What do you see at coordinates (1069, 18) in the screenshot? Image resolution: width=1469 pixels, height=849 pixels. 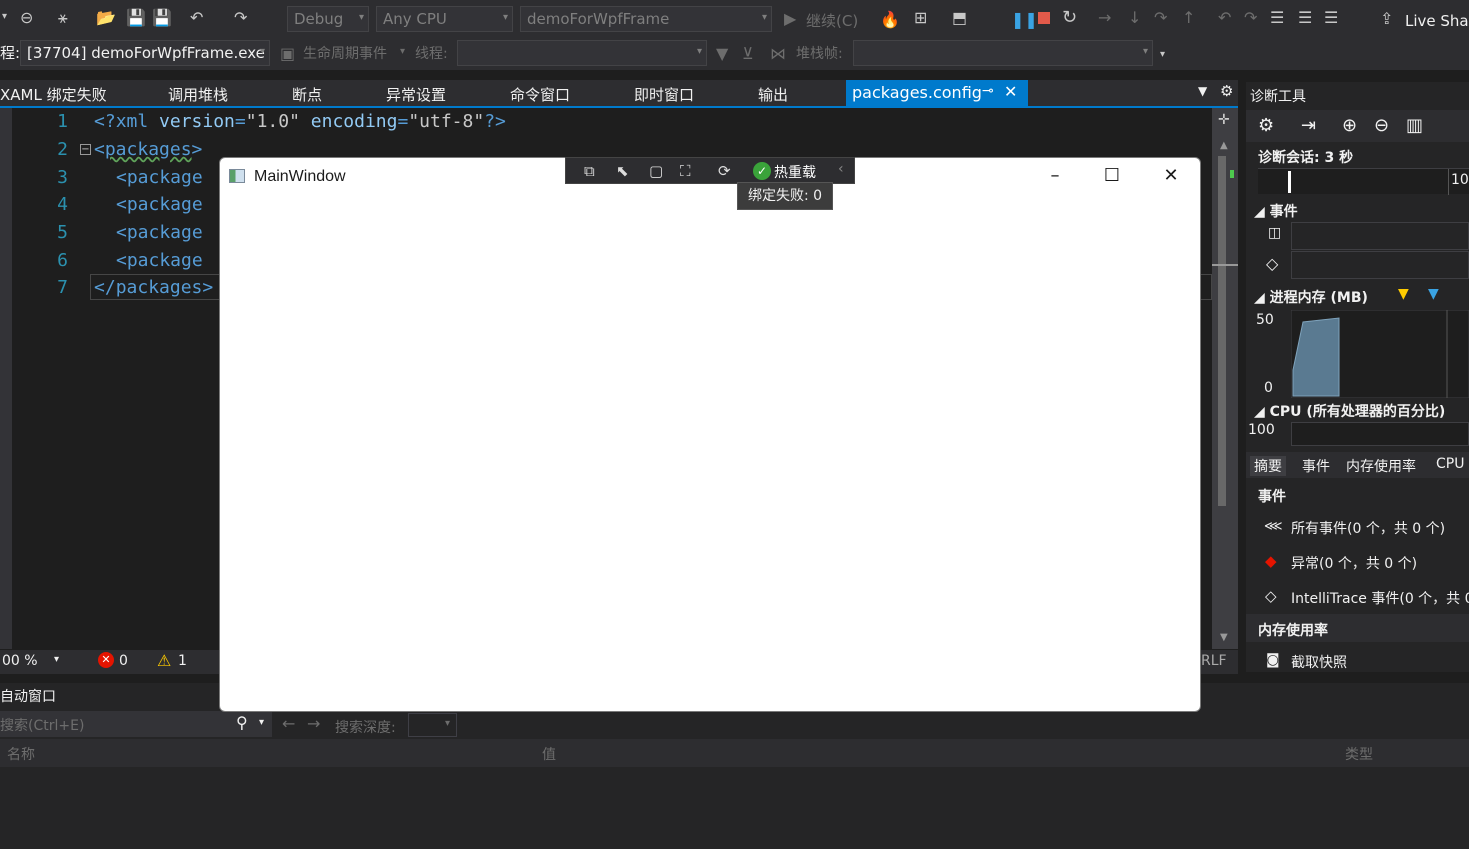 I see `restart-icon: ↻` at bounding box center [1069, 18].